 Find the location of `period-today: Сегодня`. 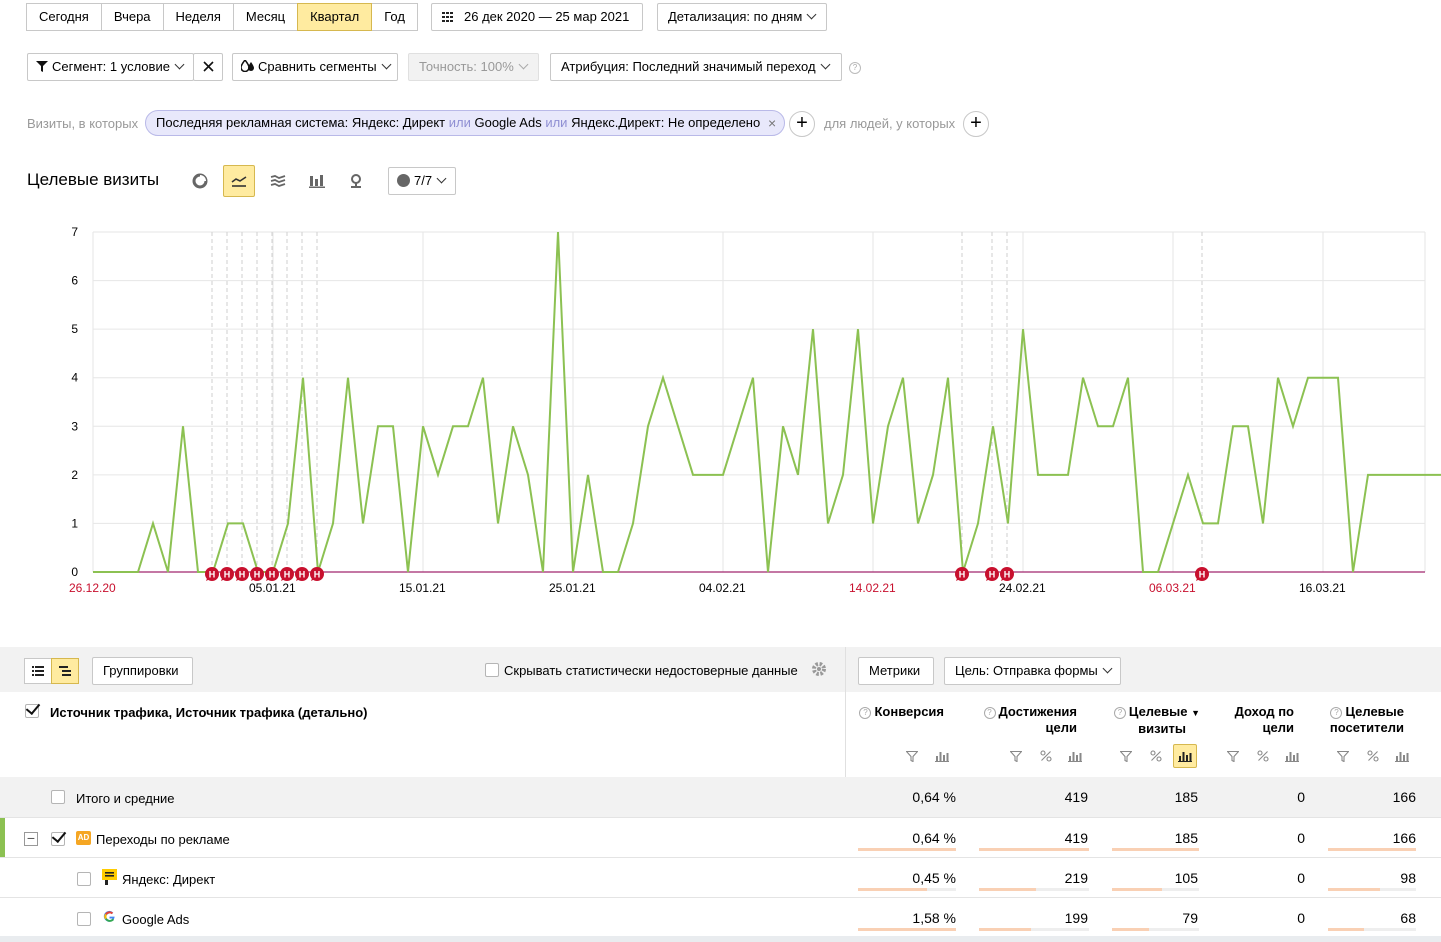

period-today: Сегодня is located at coordinates (64, 17).